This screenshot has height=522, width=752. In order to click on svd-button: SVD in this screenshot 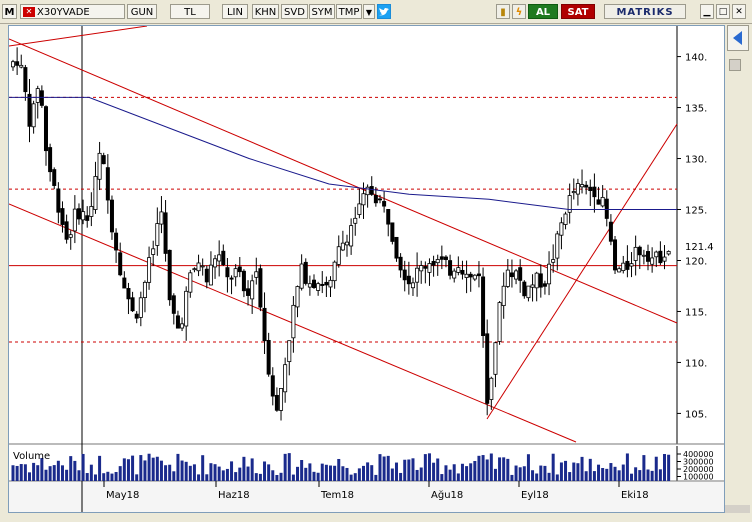, I will do `click(294, 11)`.